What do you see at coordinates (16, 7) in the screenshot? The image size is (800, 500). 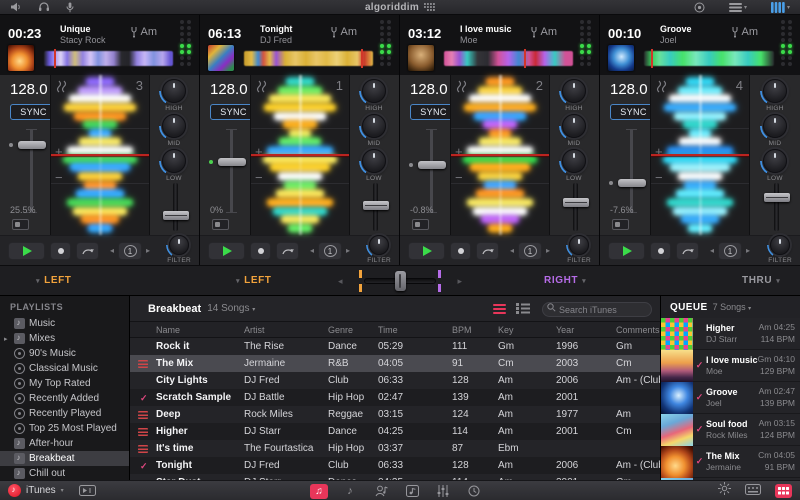 I see `speaker-icon` at bounding box center [16, 7].